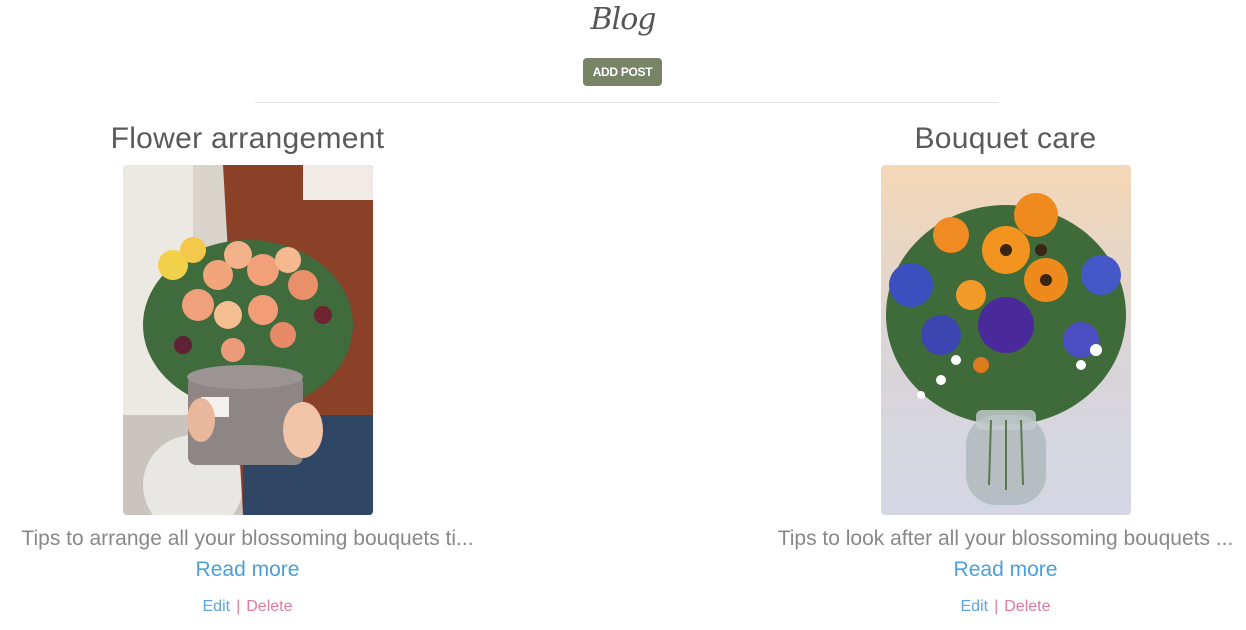 Image resolution: width=1246 pixels, height=630 pixels. I want to click on page-title: Blog, so click(623, 19).